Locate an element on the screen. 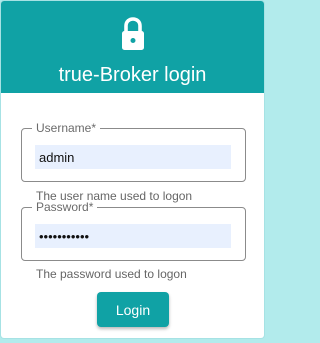 The image size is (320, 343). password-input is located at coordinates (133, 236).